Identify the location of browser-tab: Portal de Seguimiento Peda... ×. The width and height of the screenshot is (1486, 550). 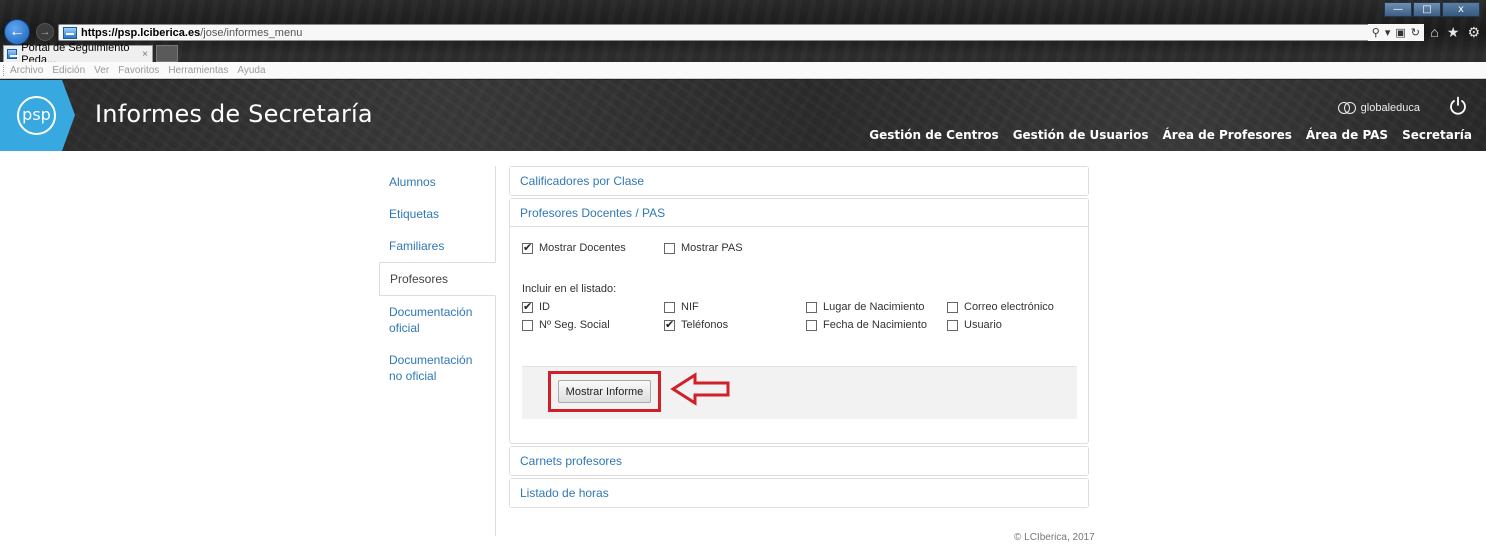
(78, 54).